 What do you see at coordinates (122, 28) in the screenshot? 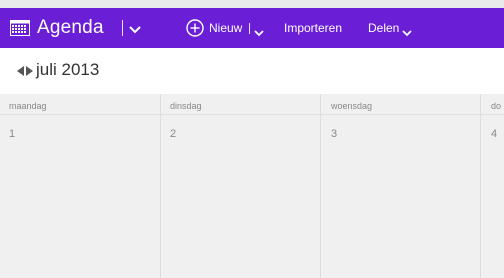
I see `title-divider` at bounding box center [122, 28].